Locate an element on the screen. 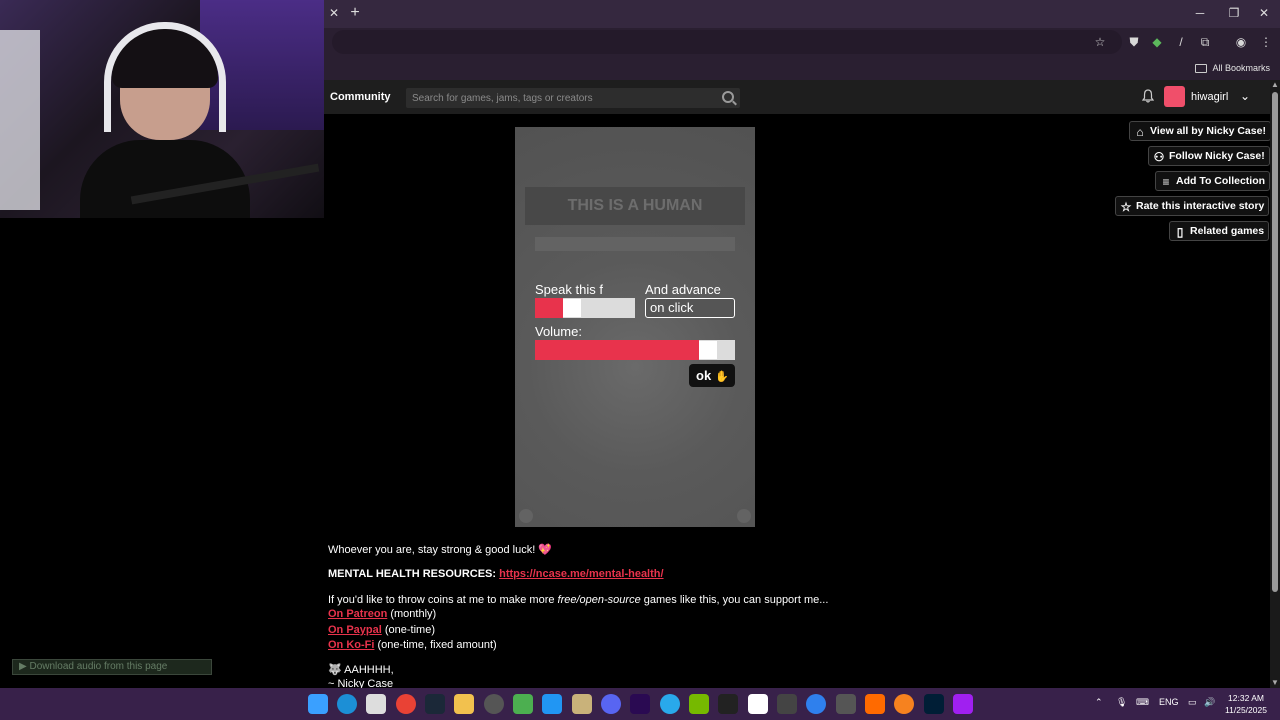  desc-signoff: 🐺 AAHHHH, is located at coordinates (361, 670).